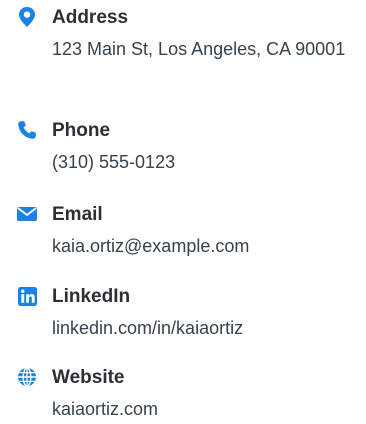 The height and width of the screenshot is (424, 366). What do you see at coordinates (202, 246) in the screenshot?
I see `email-value: kaia.ortiz@example.com` at bounding box center [202, 246].